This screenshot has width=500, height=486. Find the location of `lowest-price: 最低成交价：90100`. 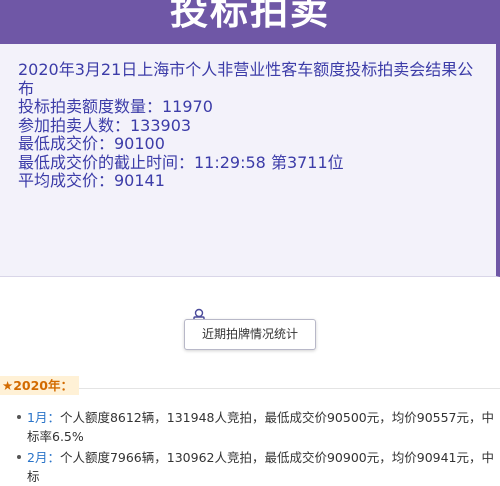

lowest-price: 最低成交价：90100 is located at coordinates (91, 143).